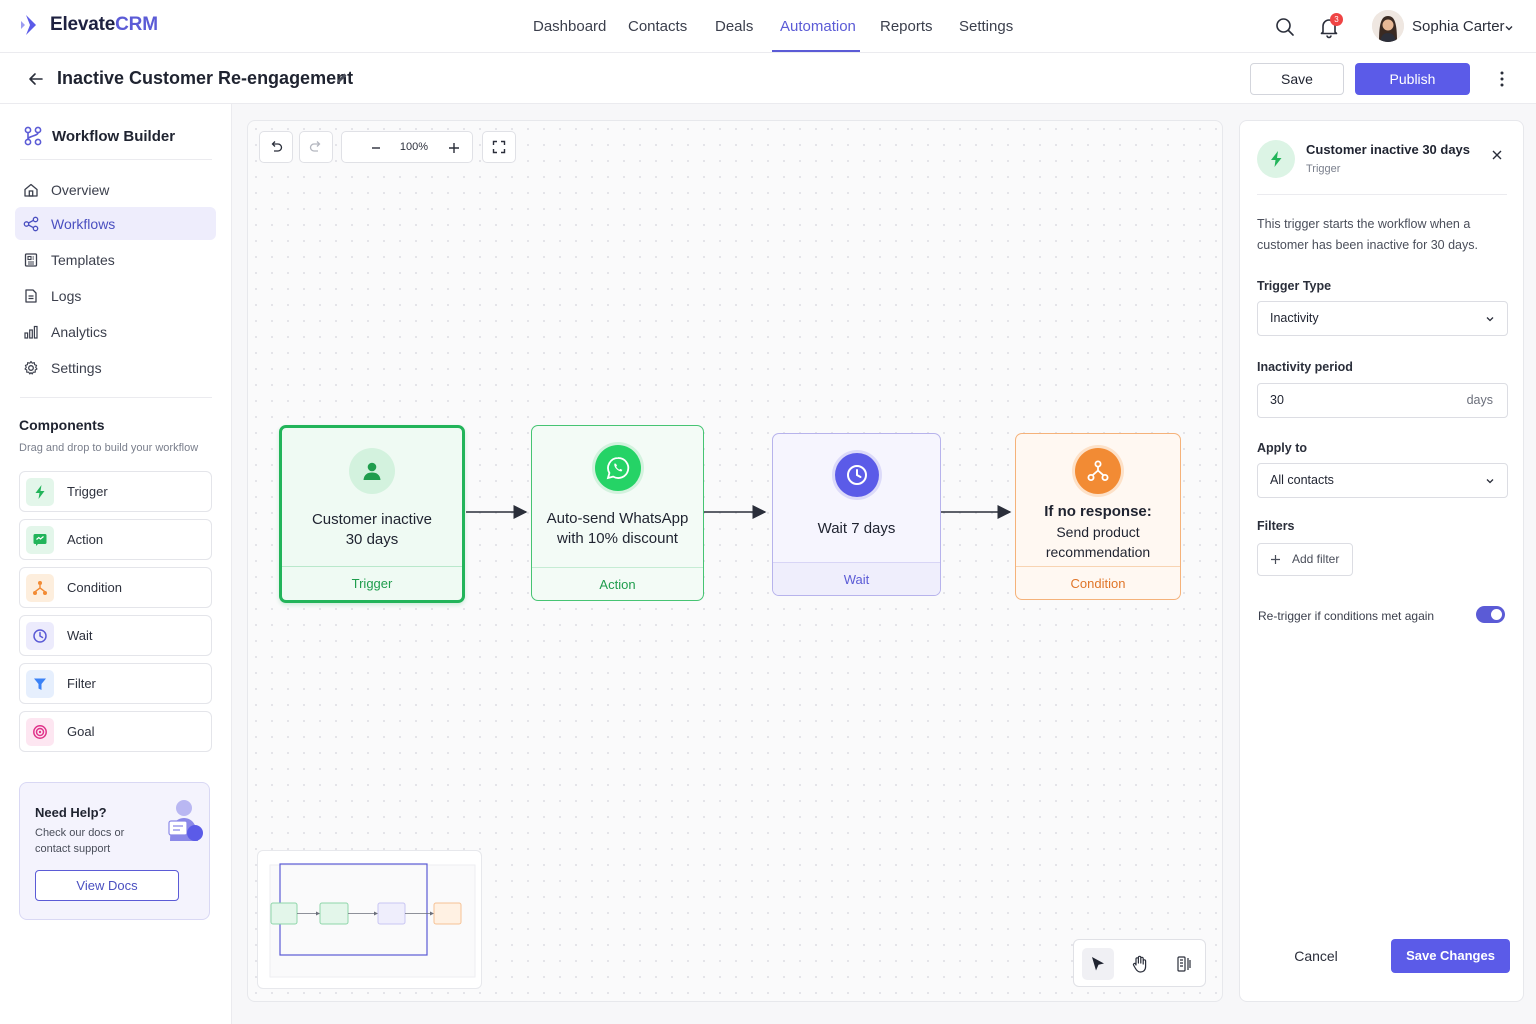 The image size is (1536, 1024). Describe the element at coordinates (31, 259) in the screenshot. I see `template-icon` at that location.